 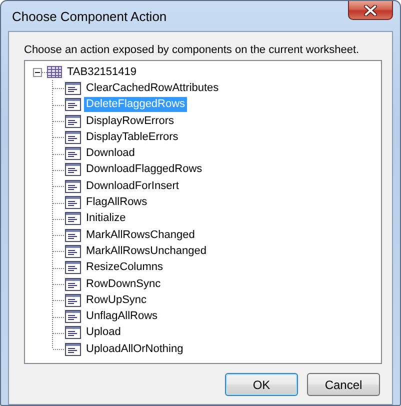 What do you see at coordinates (122, 316) in the screenshot?
I see `tree-item: UnflagAllRows` at bounding box center [122, 316].